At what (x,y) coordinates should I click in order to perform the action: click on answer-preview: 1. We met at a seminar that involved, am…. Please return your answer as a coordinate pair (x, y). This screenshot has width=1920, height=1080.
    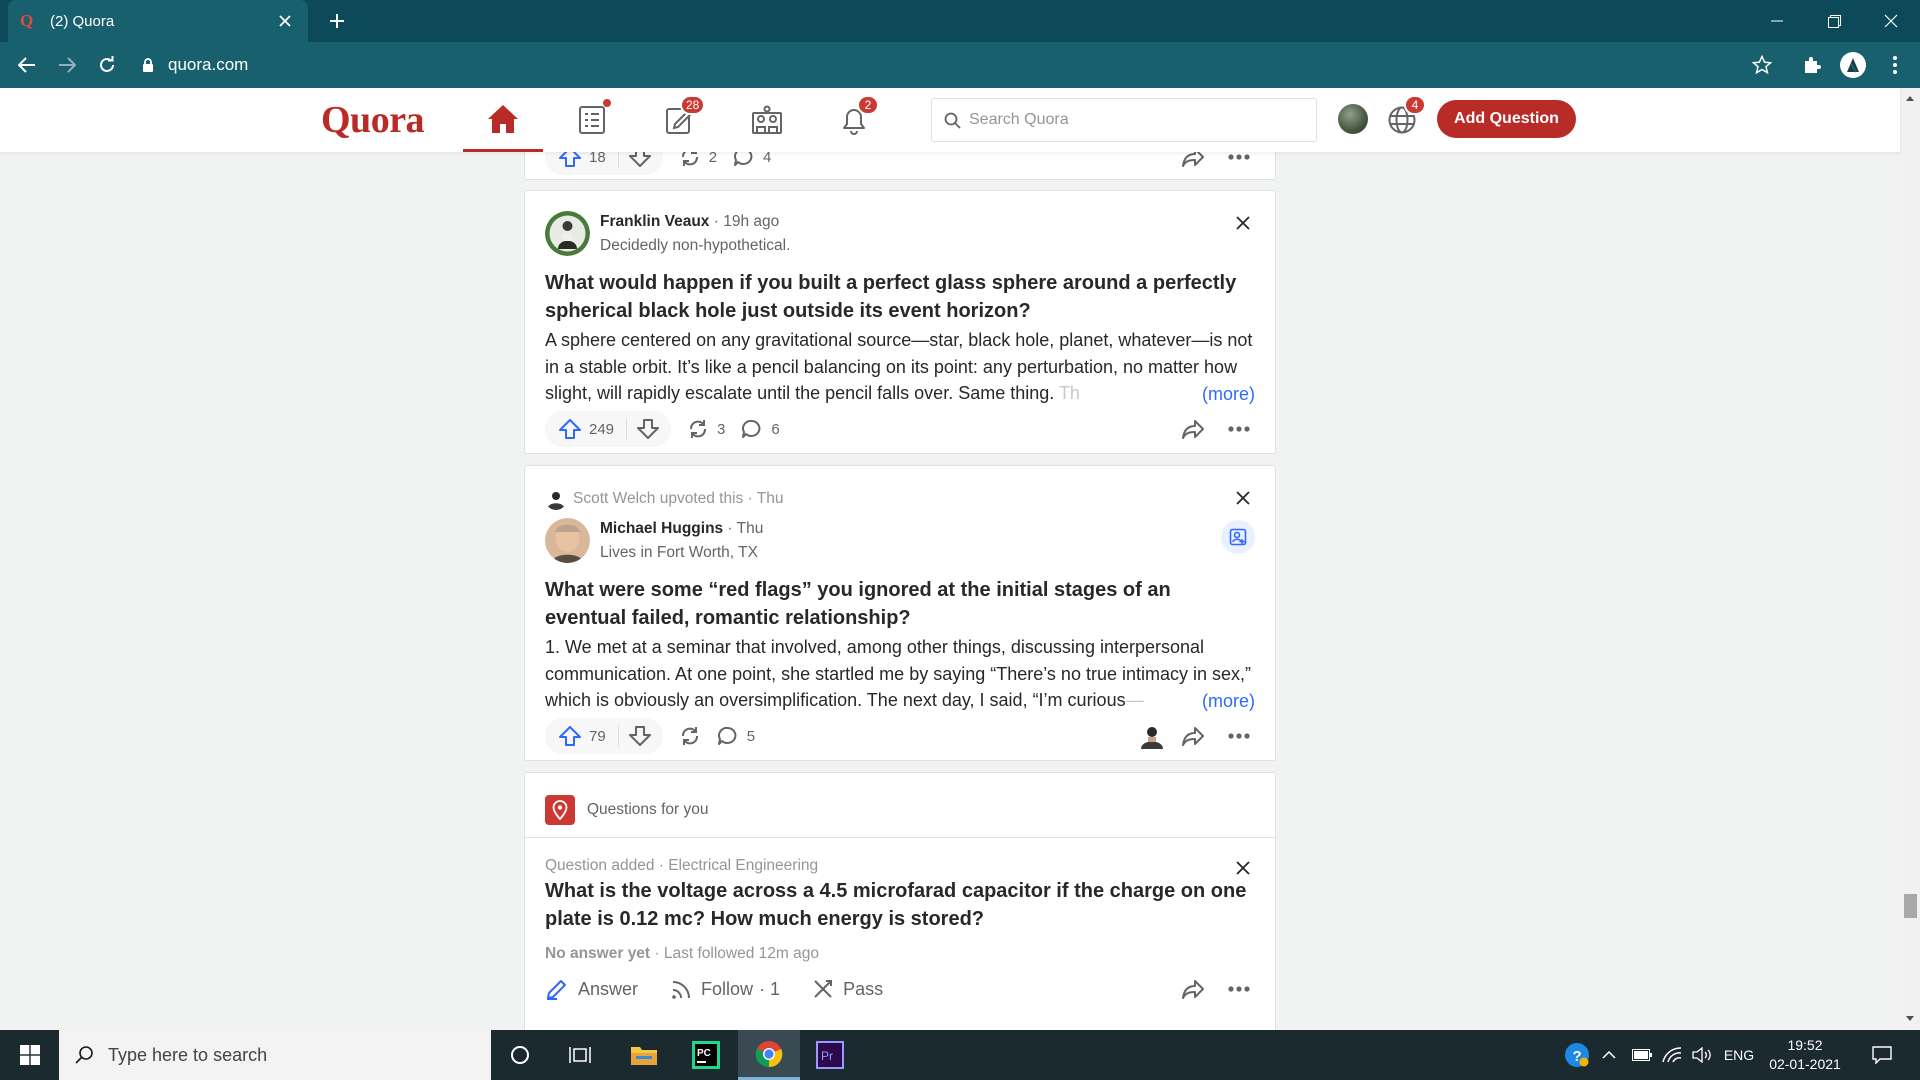
    Looking at the image, I should click on (900, 674).